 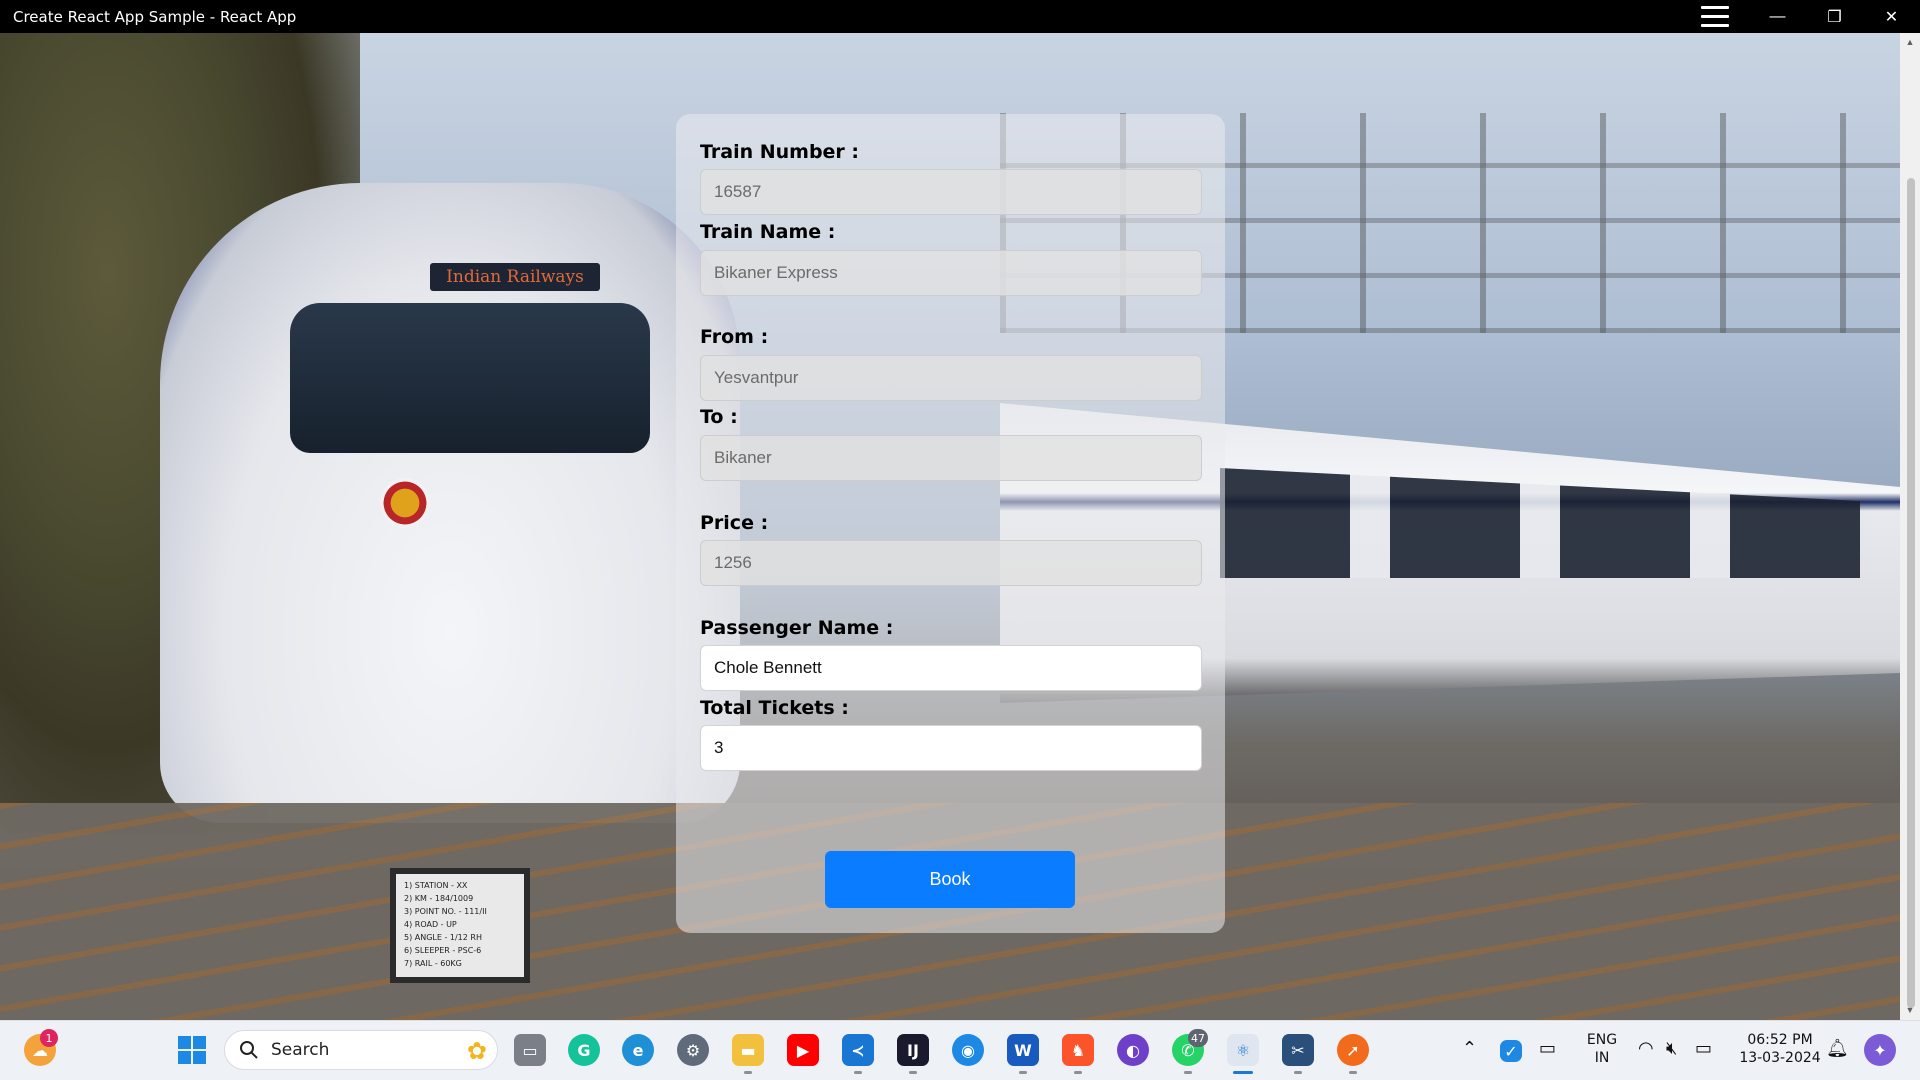 What do you see at coordinates (470, 378) in the screenshot?
I see `train-windshield-image` at bounding box center [470, 378].